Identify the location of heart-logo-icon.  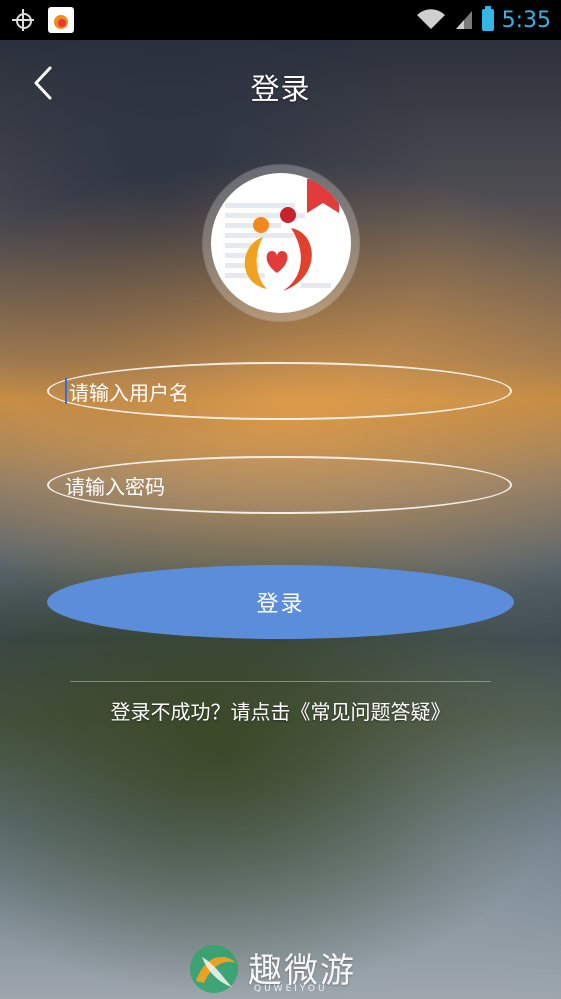
(281, 243).